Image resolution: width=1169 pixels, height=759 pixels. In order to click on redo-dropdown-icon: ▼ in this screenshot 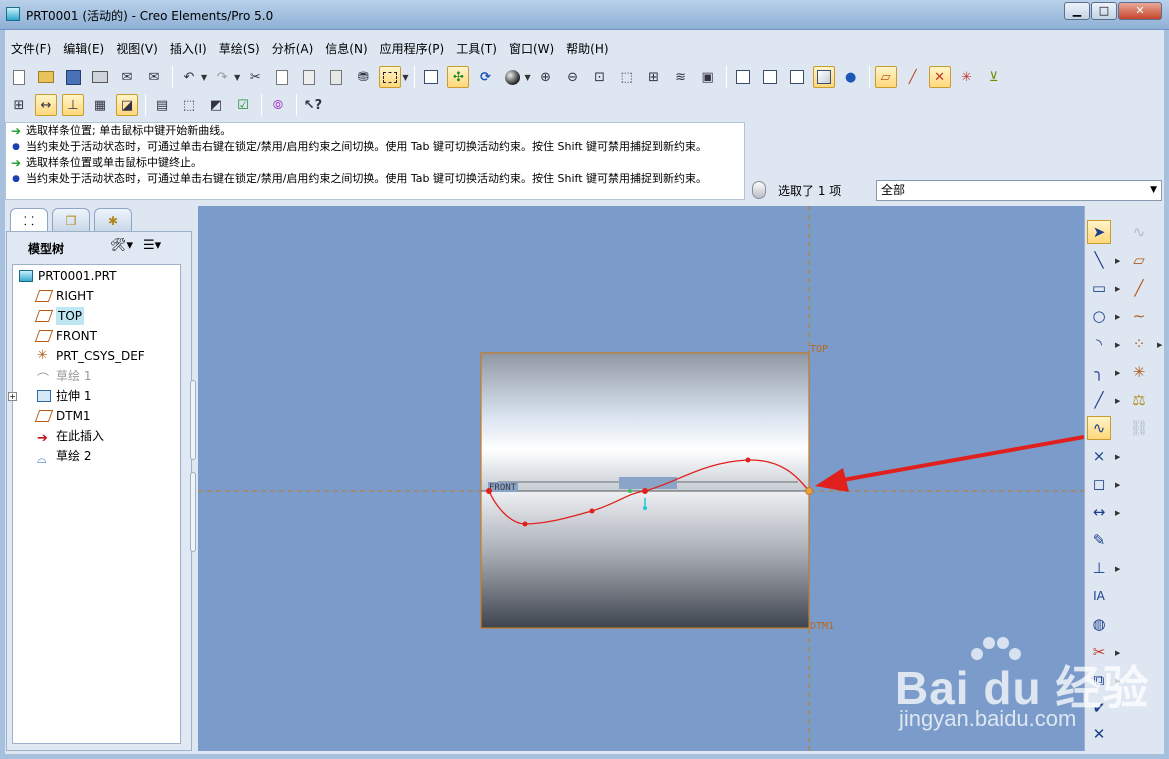, I will do `click(237, 77)`.